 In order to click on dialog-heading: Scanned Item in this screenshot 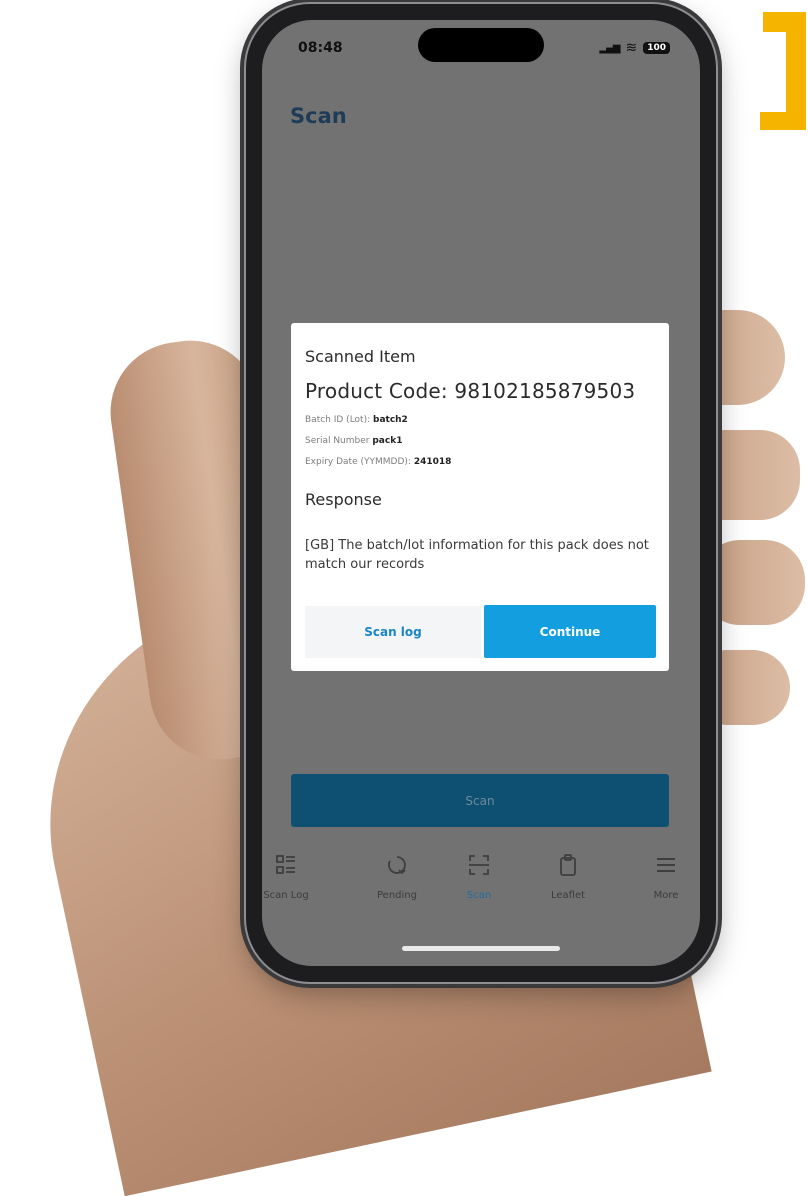, I will do `click(360, 356)`.